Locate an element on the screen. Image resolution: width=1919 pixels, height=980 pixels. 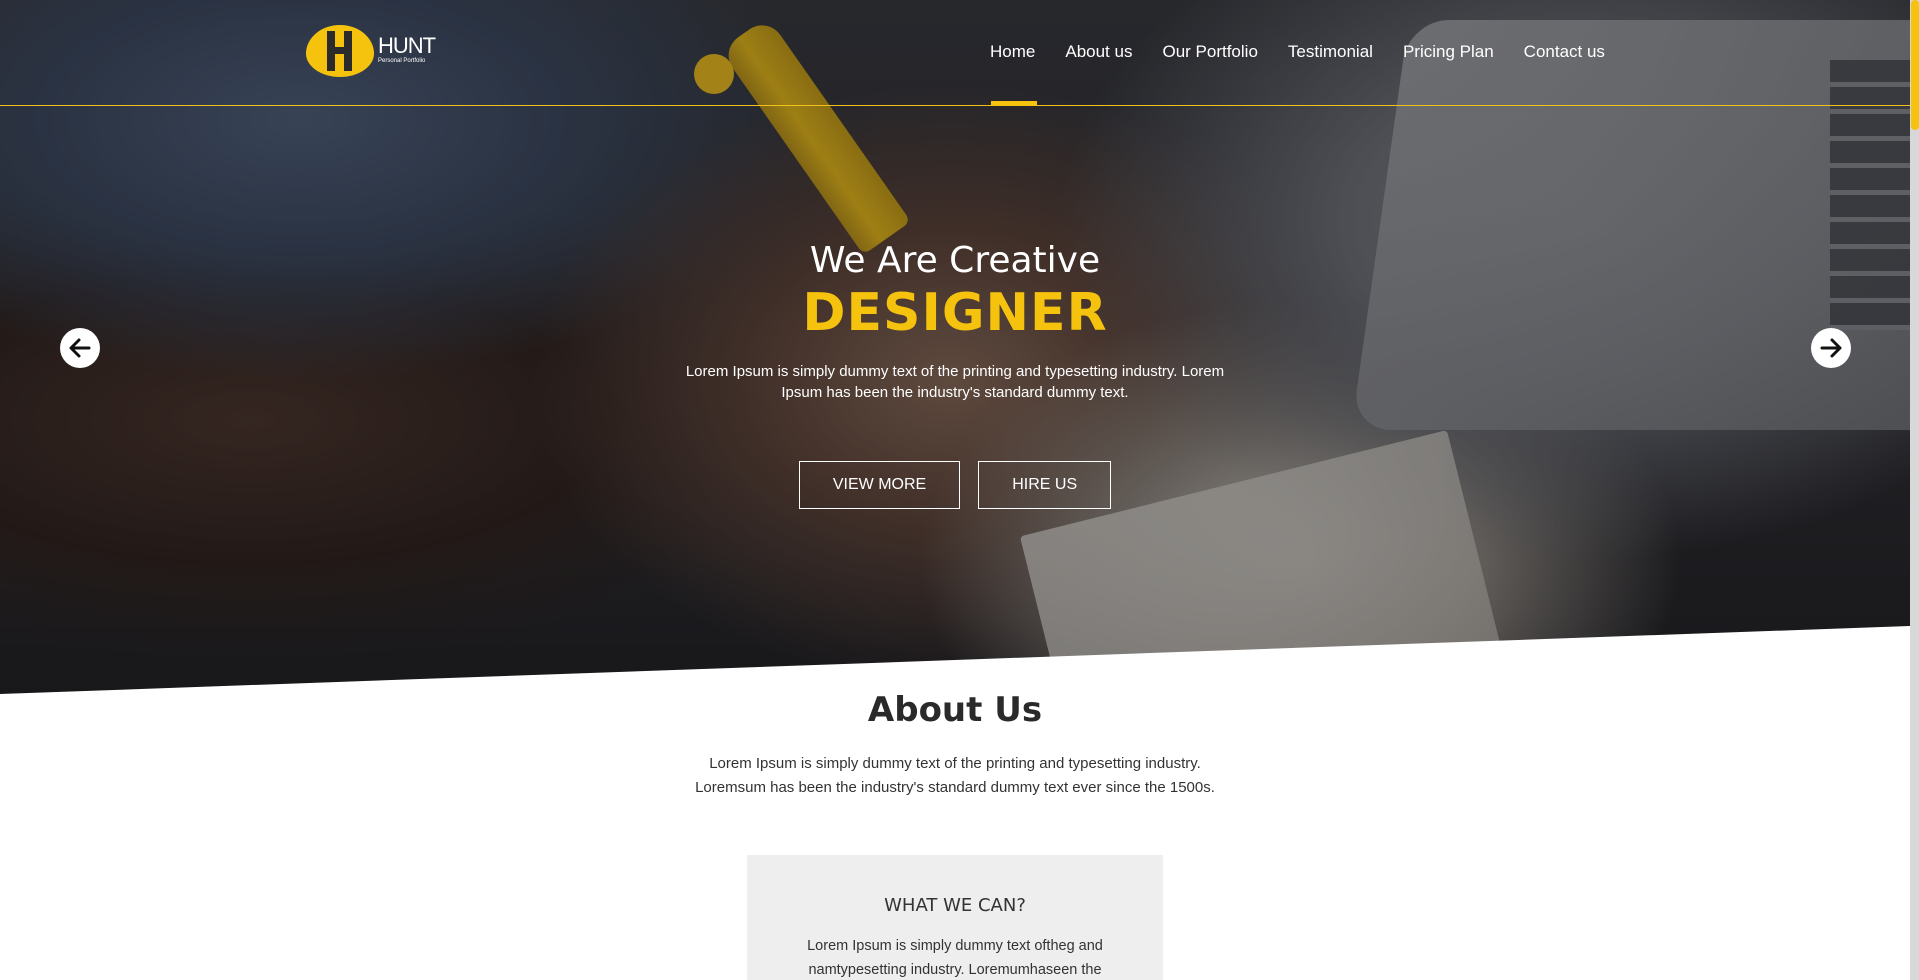
about-title: About Us is located at coordinates (955, 710).